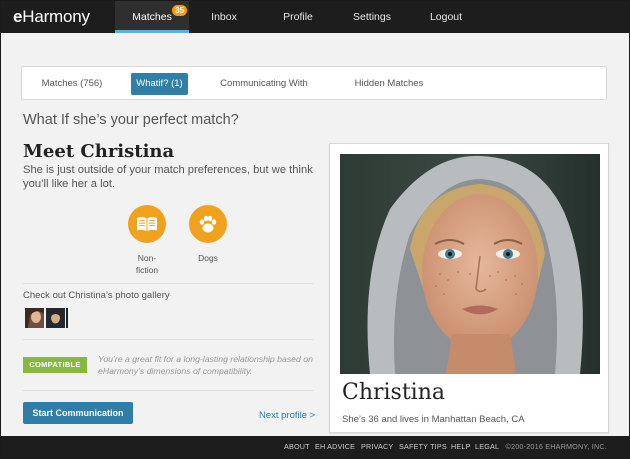 This screenshot has width=630, height=459. I want to click on matches-count-badge: 35, so click(179, 10).